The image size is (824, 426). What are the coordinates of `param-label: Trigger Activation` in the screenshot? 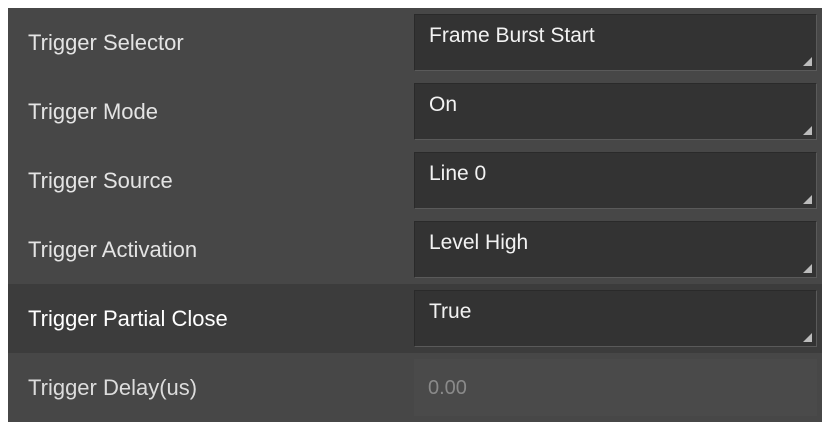 It's located at (113, 249).